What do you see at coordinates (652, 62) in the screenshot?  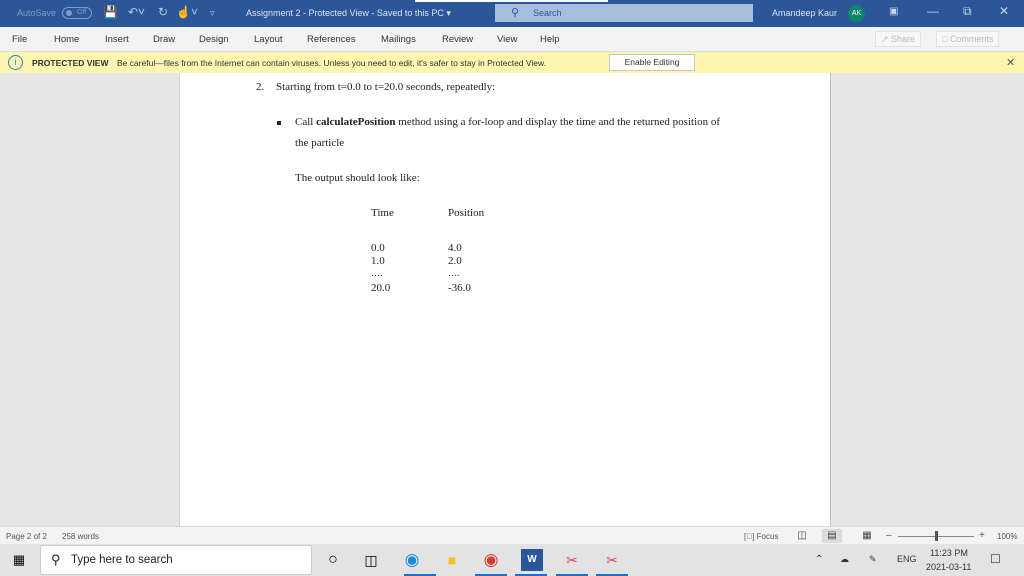 I see `enable-editing-button: Enable Editing` at bounding box center [652, 62].